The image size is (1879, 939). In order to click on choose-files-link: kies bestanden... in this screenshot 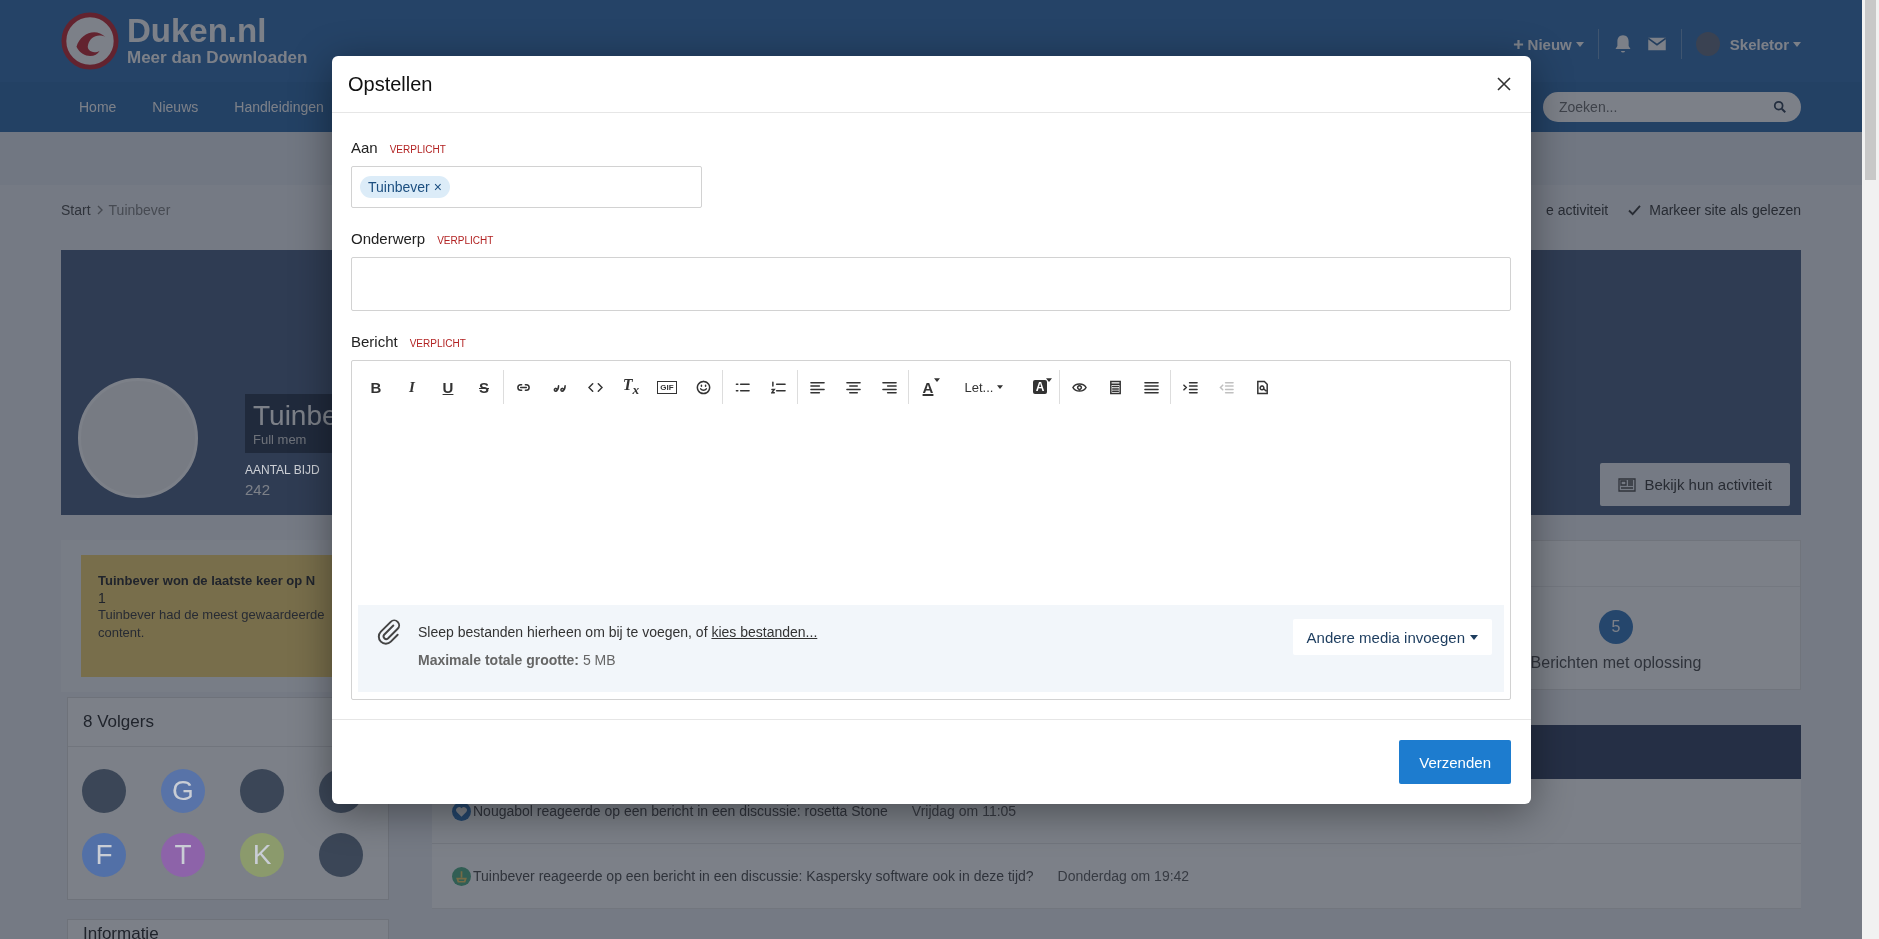, I will do `click(764, 632)`.